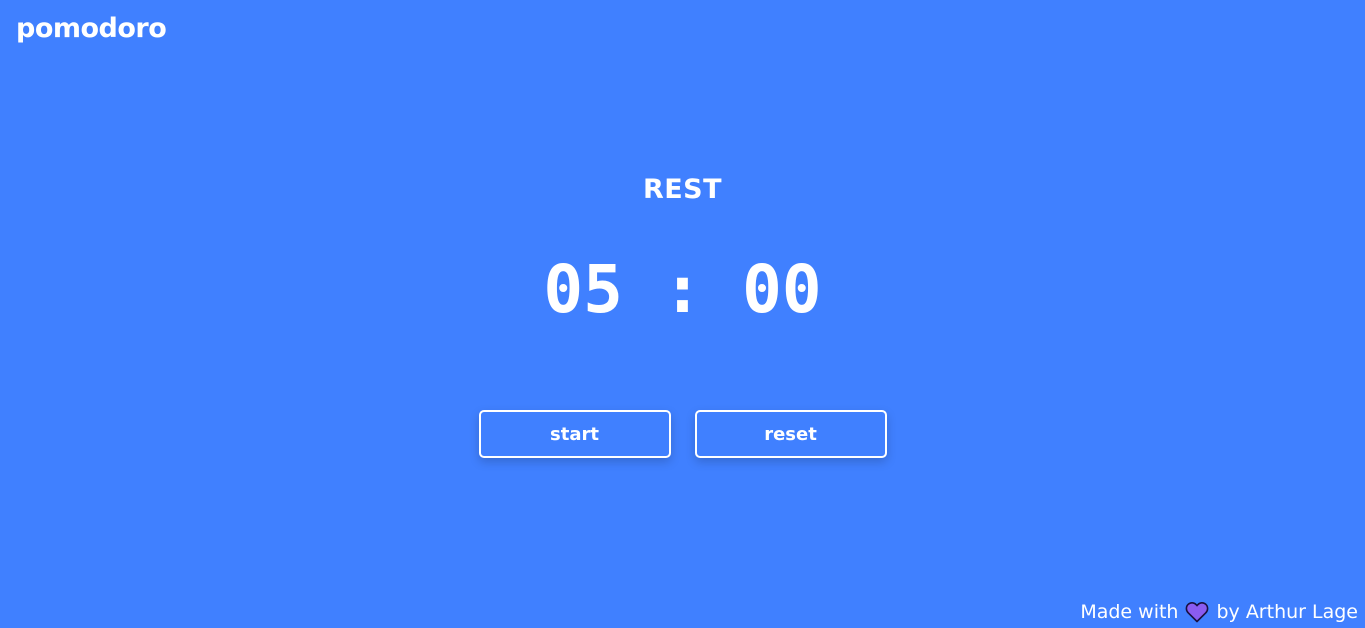 This screenshot has height=628, width=1365. I want to click on timer-display: 05 : 00, so click(682, 290).